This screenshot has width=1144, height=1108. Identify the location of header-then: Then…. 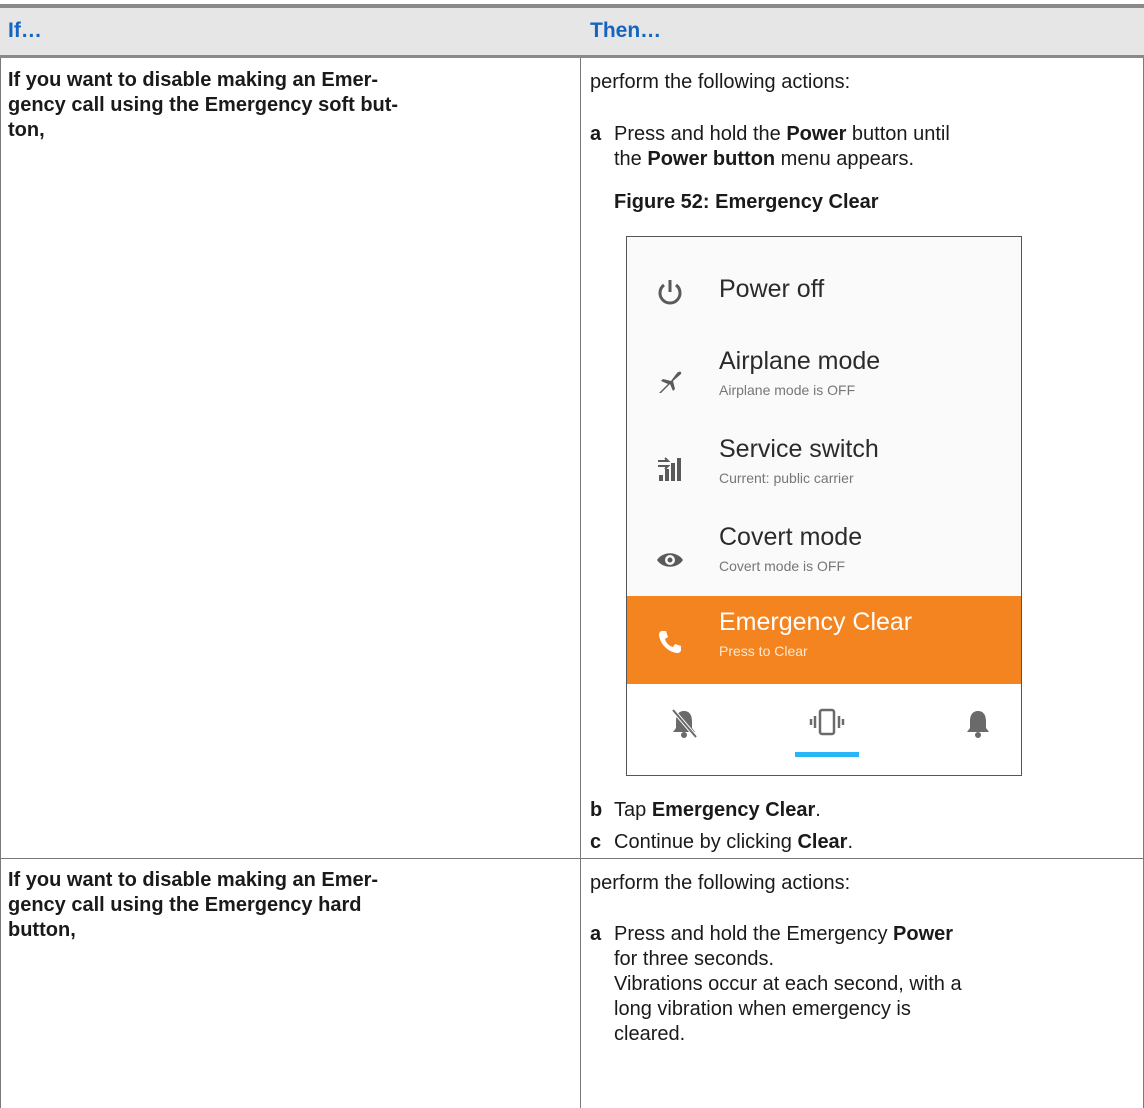
(626, 30).